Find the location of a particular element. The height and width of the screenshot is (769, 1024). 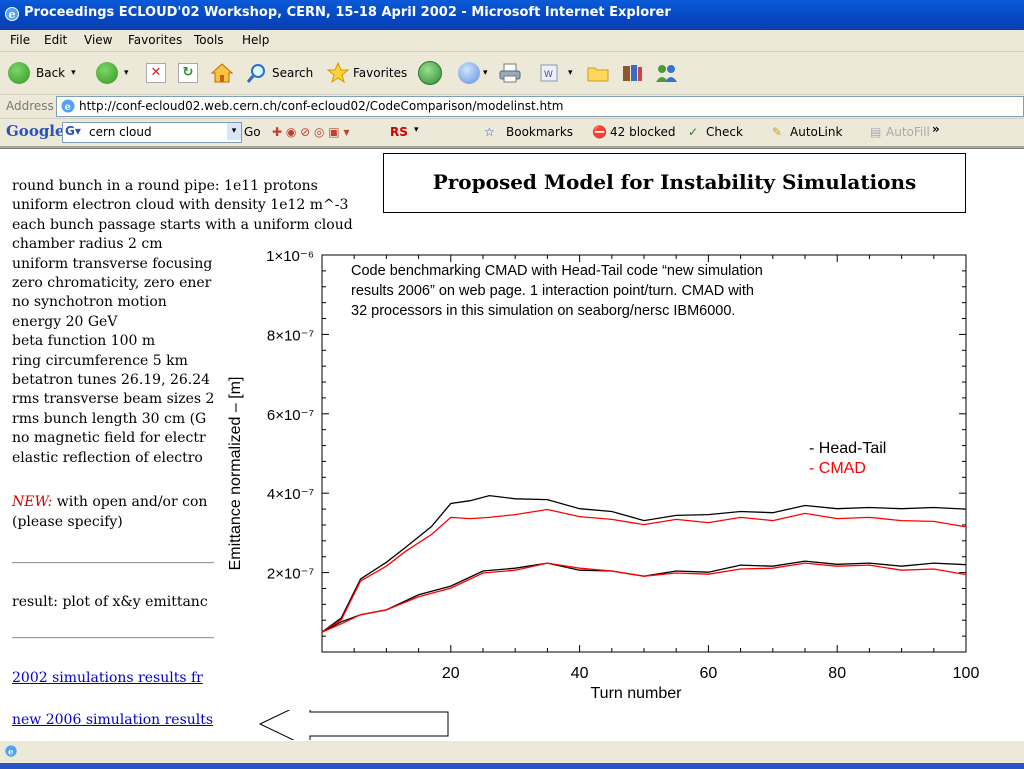

menu-favorites: Favorites is located at coordinates (155, 40).